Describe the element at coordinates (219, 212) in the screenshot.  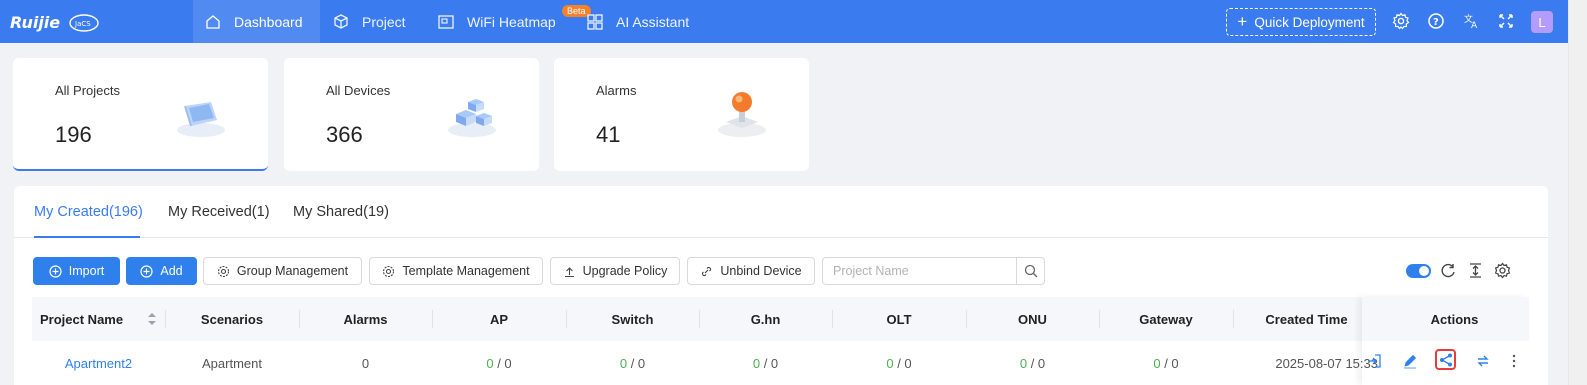
I see `tab-my-received: My Received(1)` at that location.